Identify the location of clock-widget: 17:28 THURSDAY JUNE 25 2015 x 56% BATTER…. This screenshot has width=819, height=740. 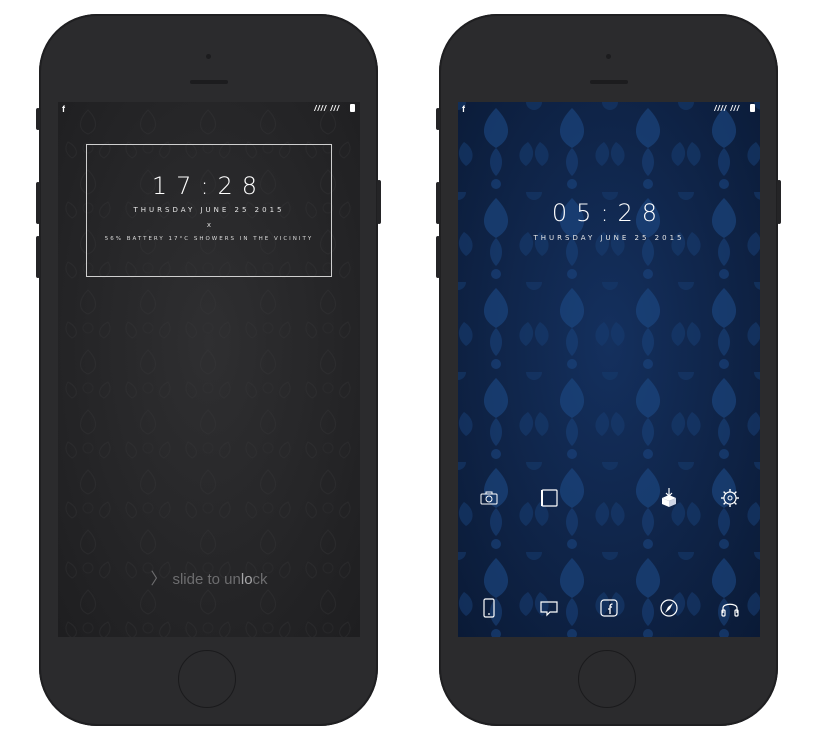
(209, 210).